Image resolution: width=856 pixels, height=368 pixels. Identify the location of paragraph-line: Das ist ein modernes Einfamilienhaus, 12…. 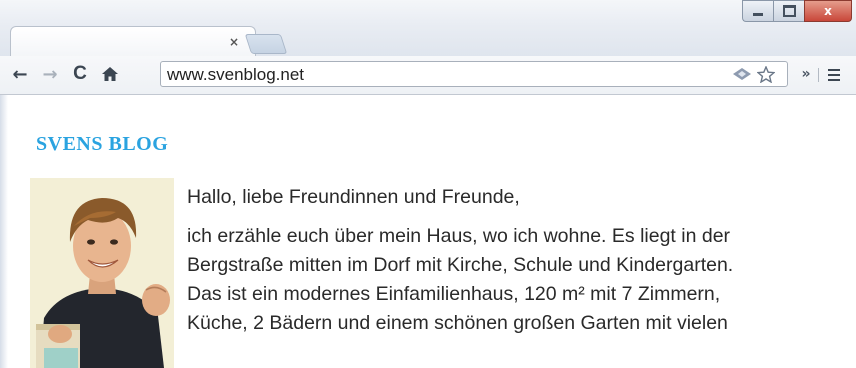
(454, 294).